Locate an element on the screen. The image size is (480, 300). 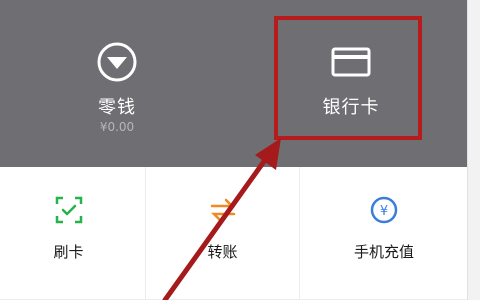
scan-card-icon is located at coordinates (68, 210).